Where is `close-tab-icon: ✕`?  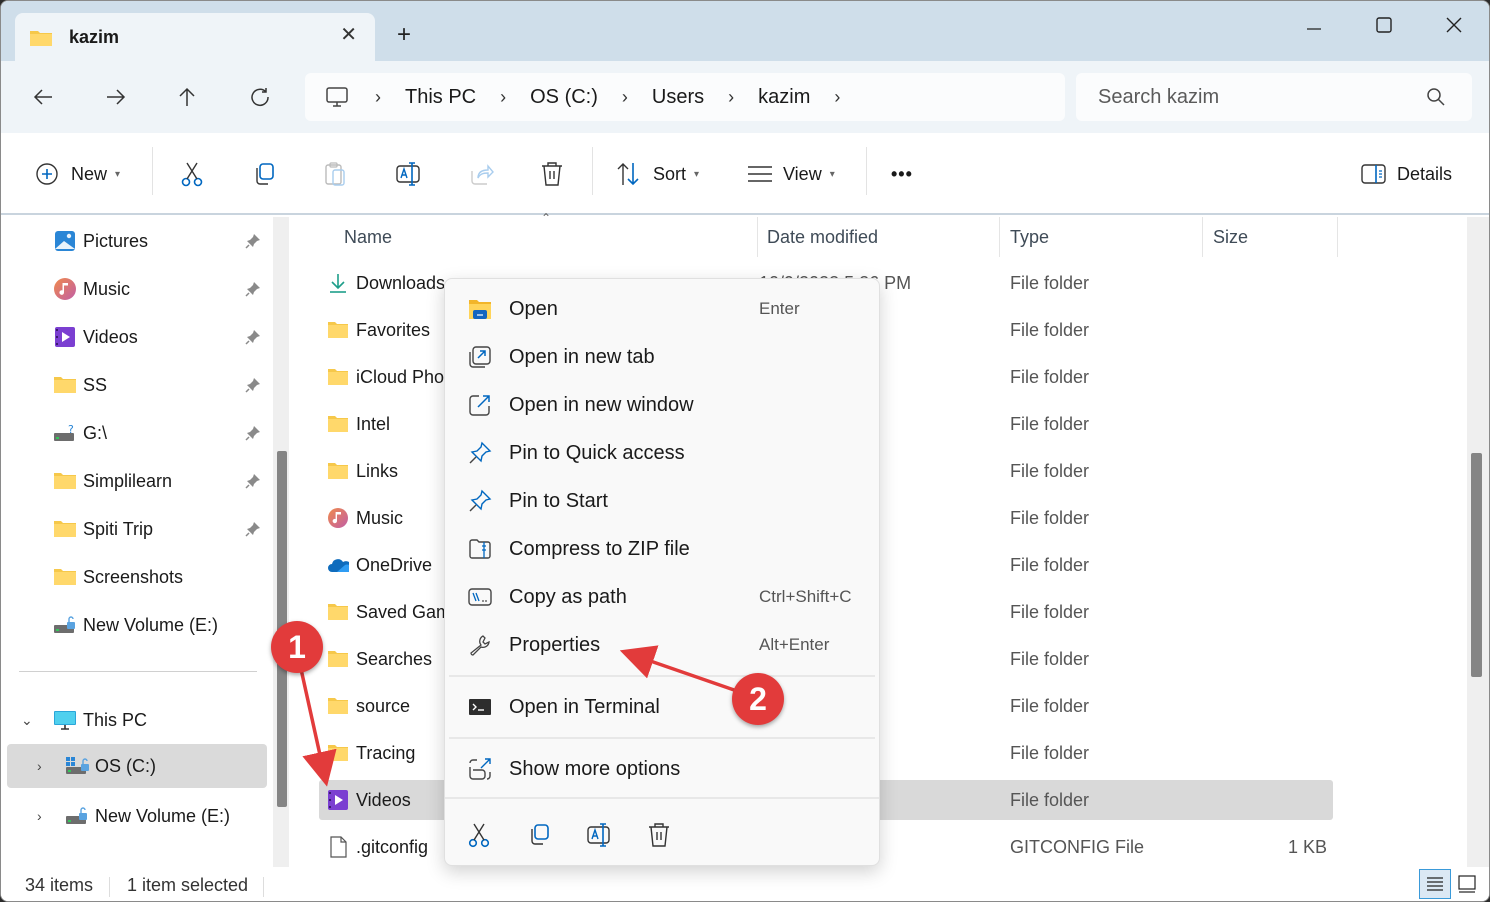
close-tab-icon: ✕ is located at coordinates (348, 35).